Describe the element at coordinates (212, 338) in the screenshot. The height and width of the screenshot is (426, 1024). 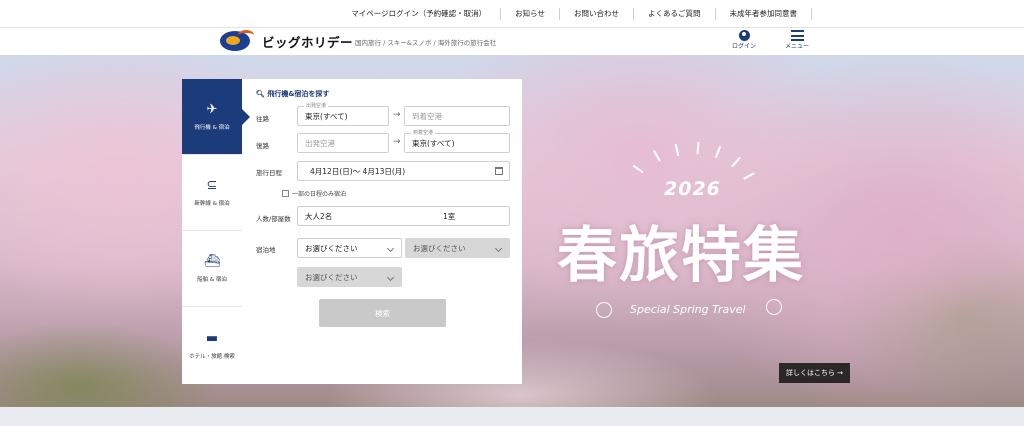
I see `bed-icon: ▬` at that location.